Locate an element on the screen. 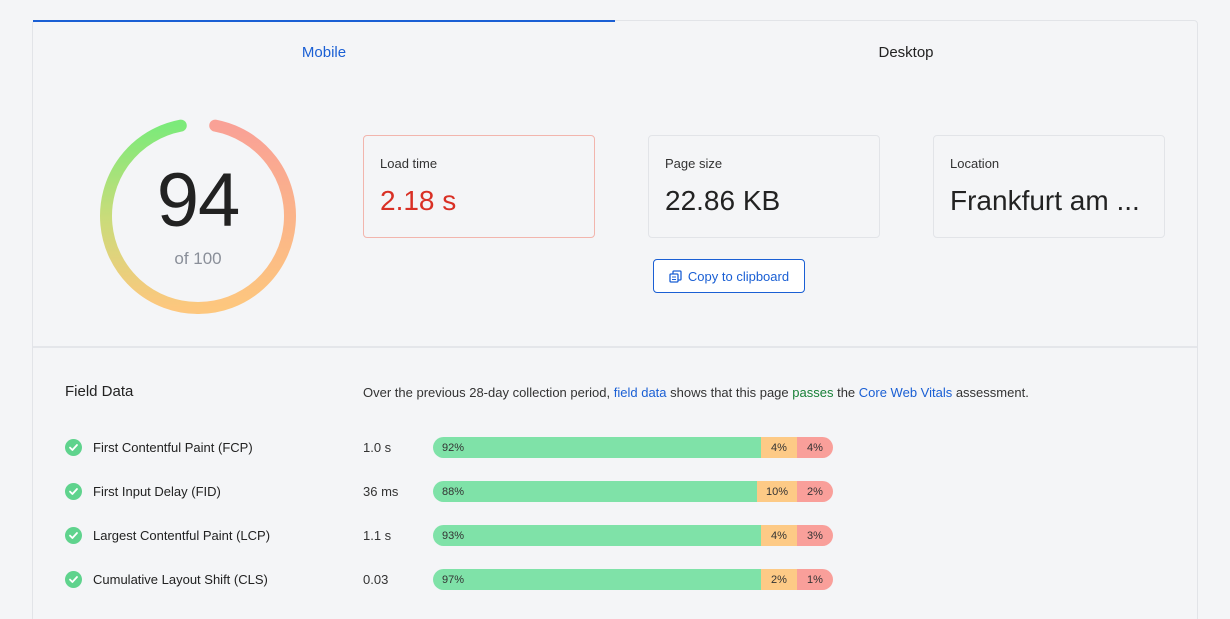  metric-value: 1.1 s is located at coordinates (377, 535).